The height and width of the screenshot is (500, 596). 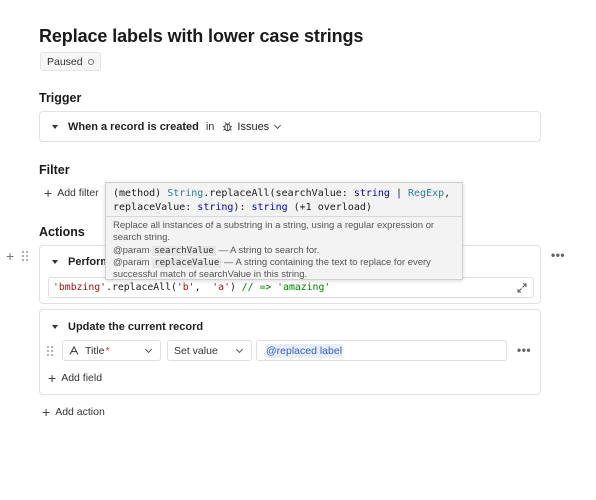 What do you see at coordinates (447, 193) in the screenshot?
I see `sig-text: ,` at bounding box center [447, 193].